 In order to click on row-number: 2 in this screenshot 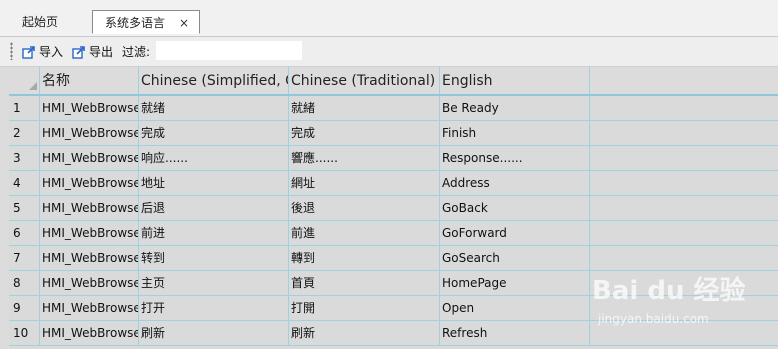, I will do `click(24, 133)`.